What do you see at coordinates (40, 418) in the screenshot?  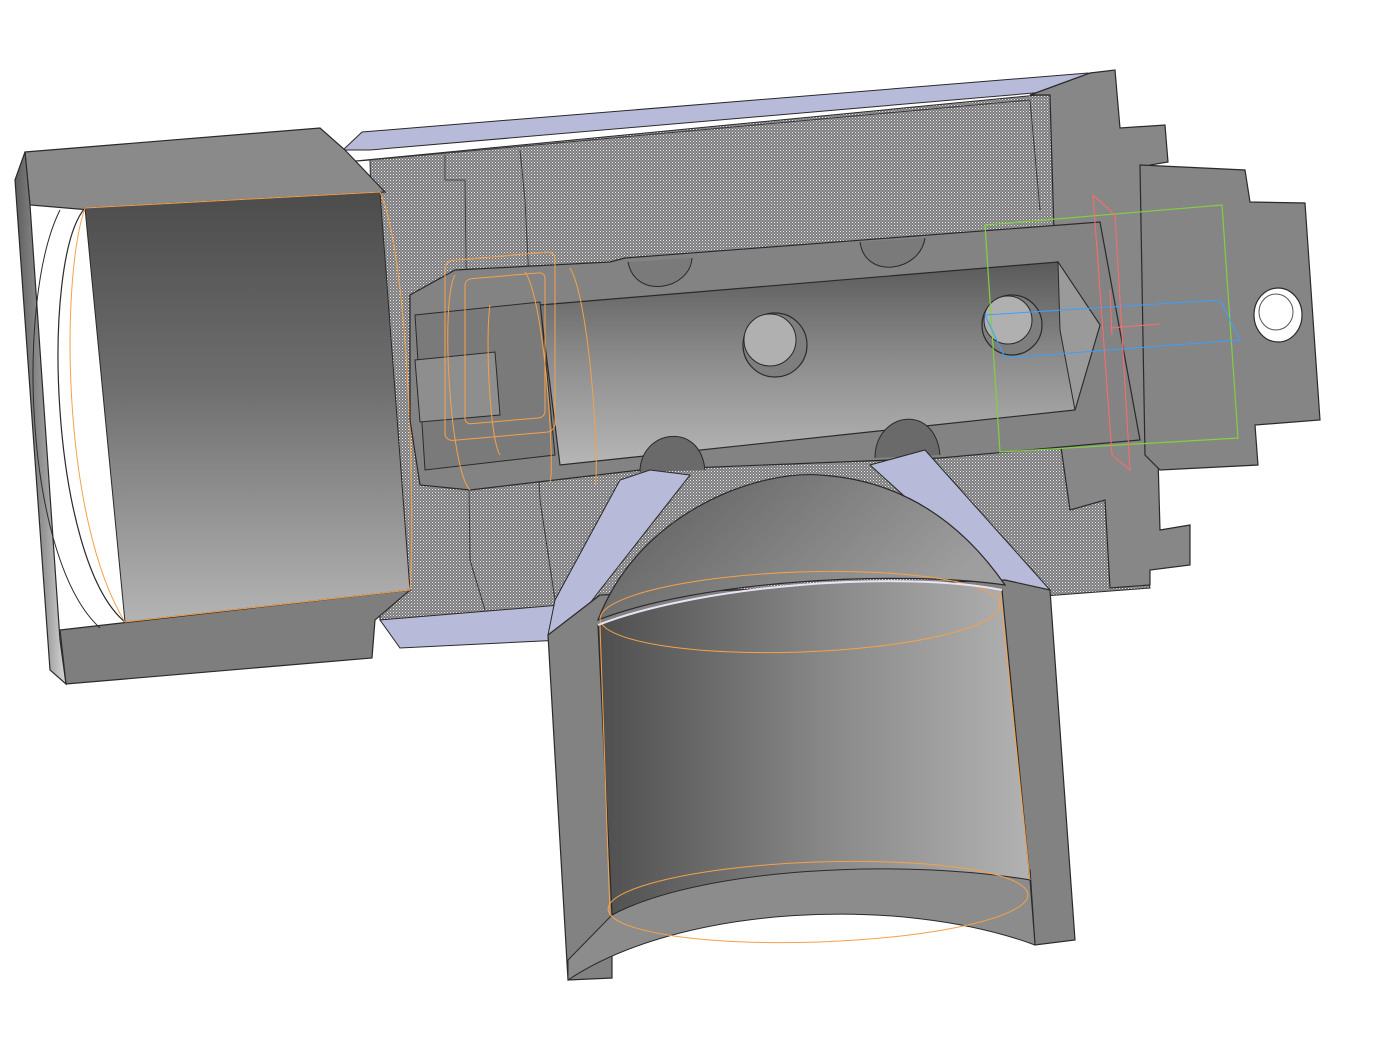 I see `left-nut-outer` at bounding box center [40, 418].